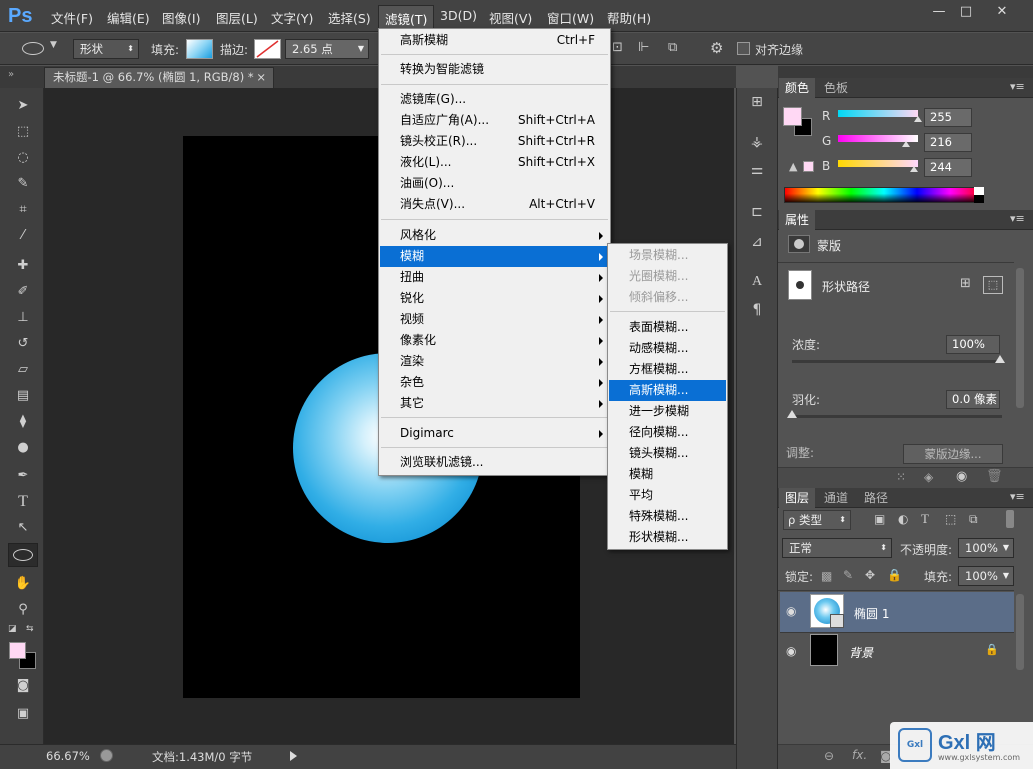  Describe the element at coordinates (948, 142) in the screenshot. I see `g-value-input: 216` at that location.